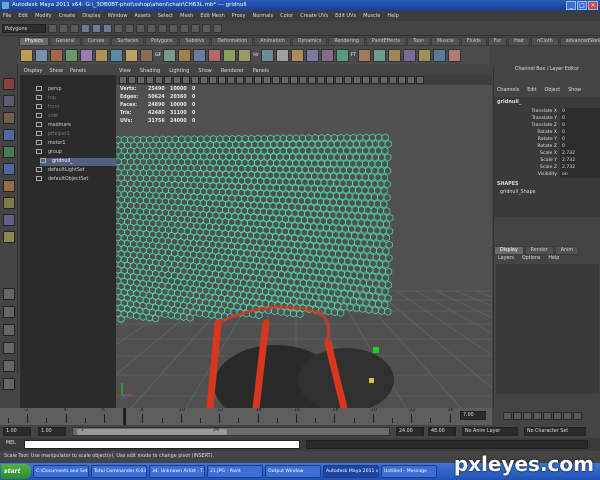 Image resolution: width=600 pixels, height=480 pixels. What do you see at coordinates (531, 258) in the screenshot?
I see `layer-menu-options: Options` at bounding box center [531, 258].